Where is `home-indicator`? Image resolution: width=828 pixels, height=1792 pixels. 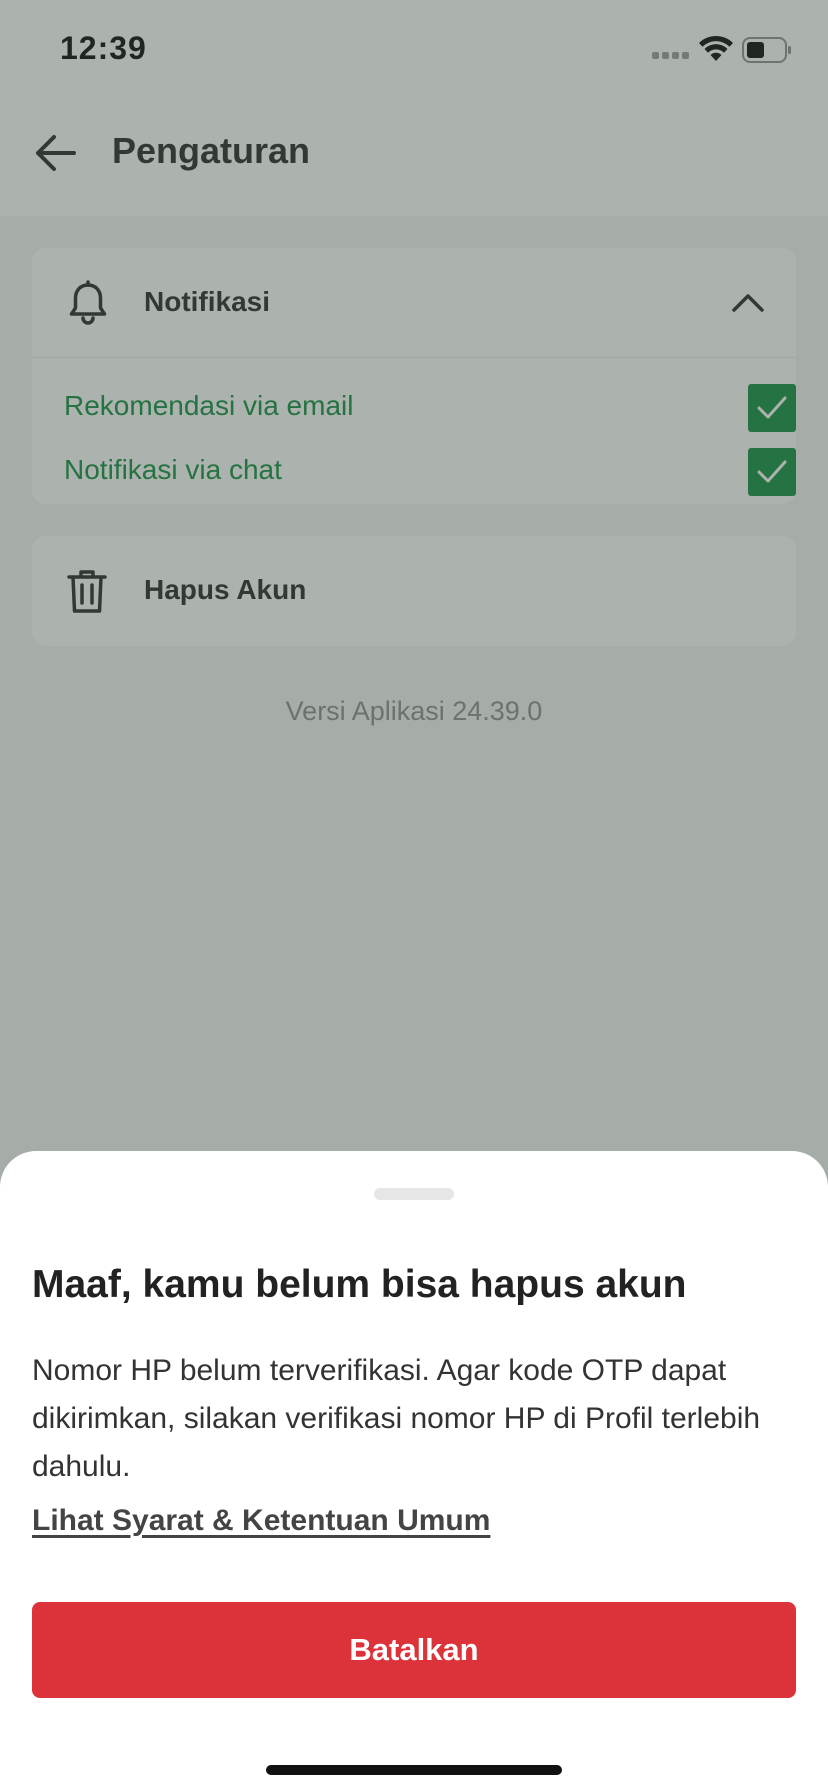 home-indicator is located at coordinates (414, 1770).